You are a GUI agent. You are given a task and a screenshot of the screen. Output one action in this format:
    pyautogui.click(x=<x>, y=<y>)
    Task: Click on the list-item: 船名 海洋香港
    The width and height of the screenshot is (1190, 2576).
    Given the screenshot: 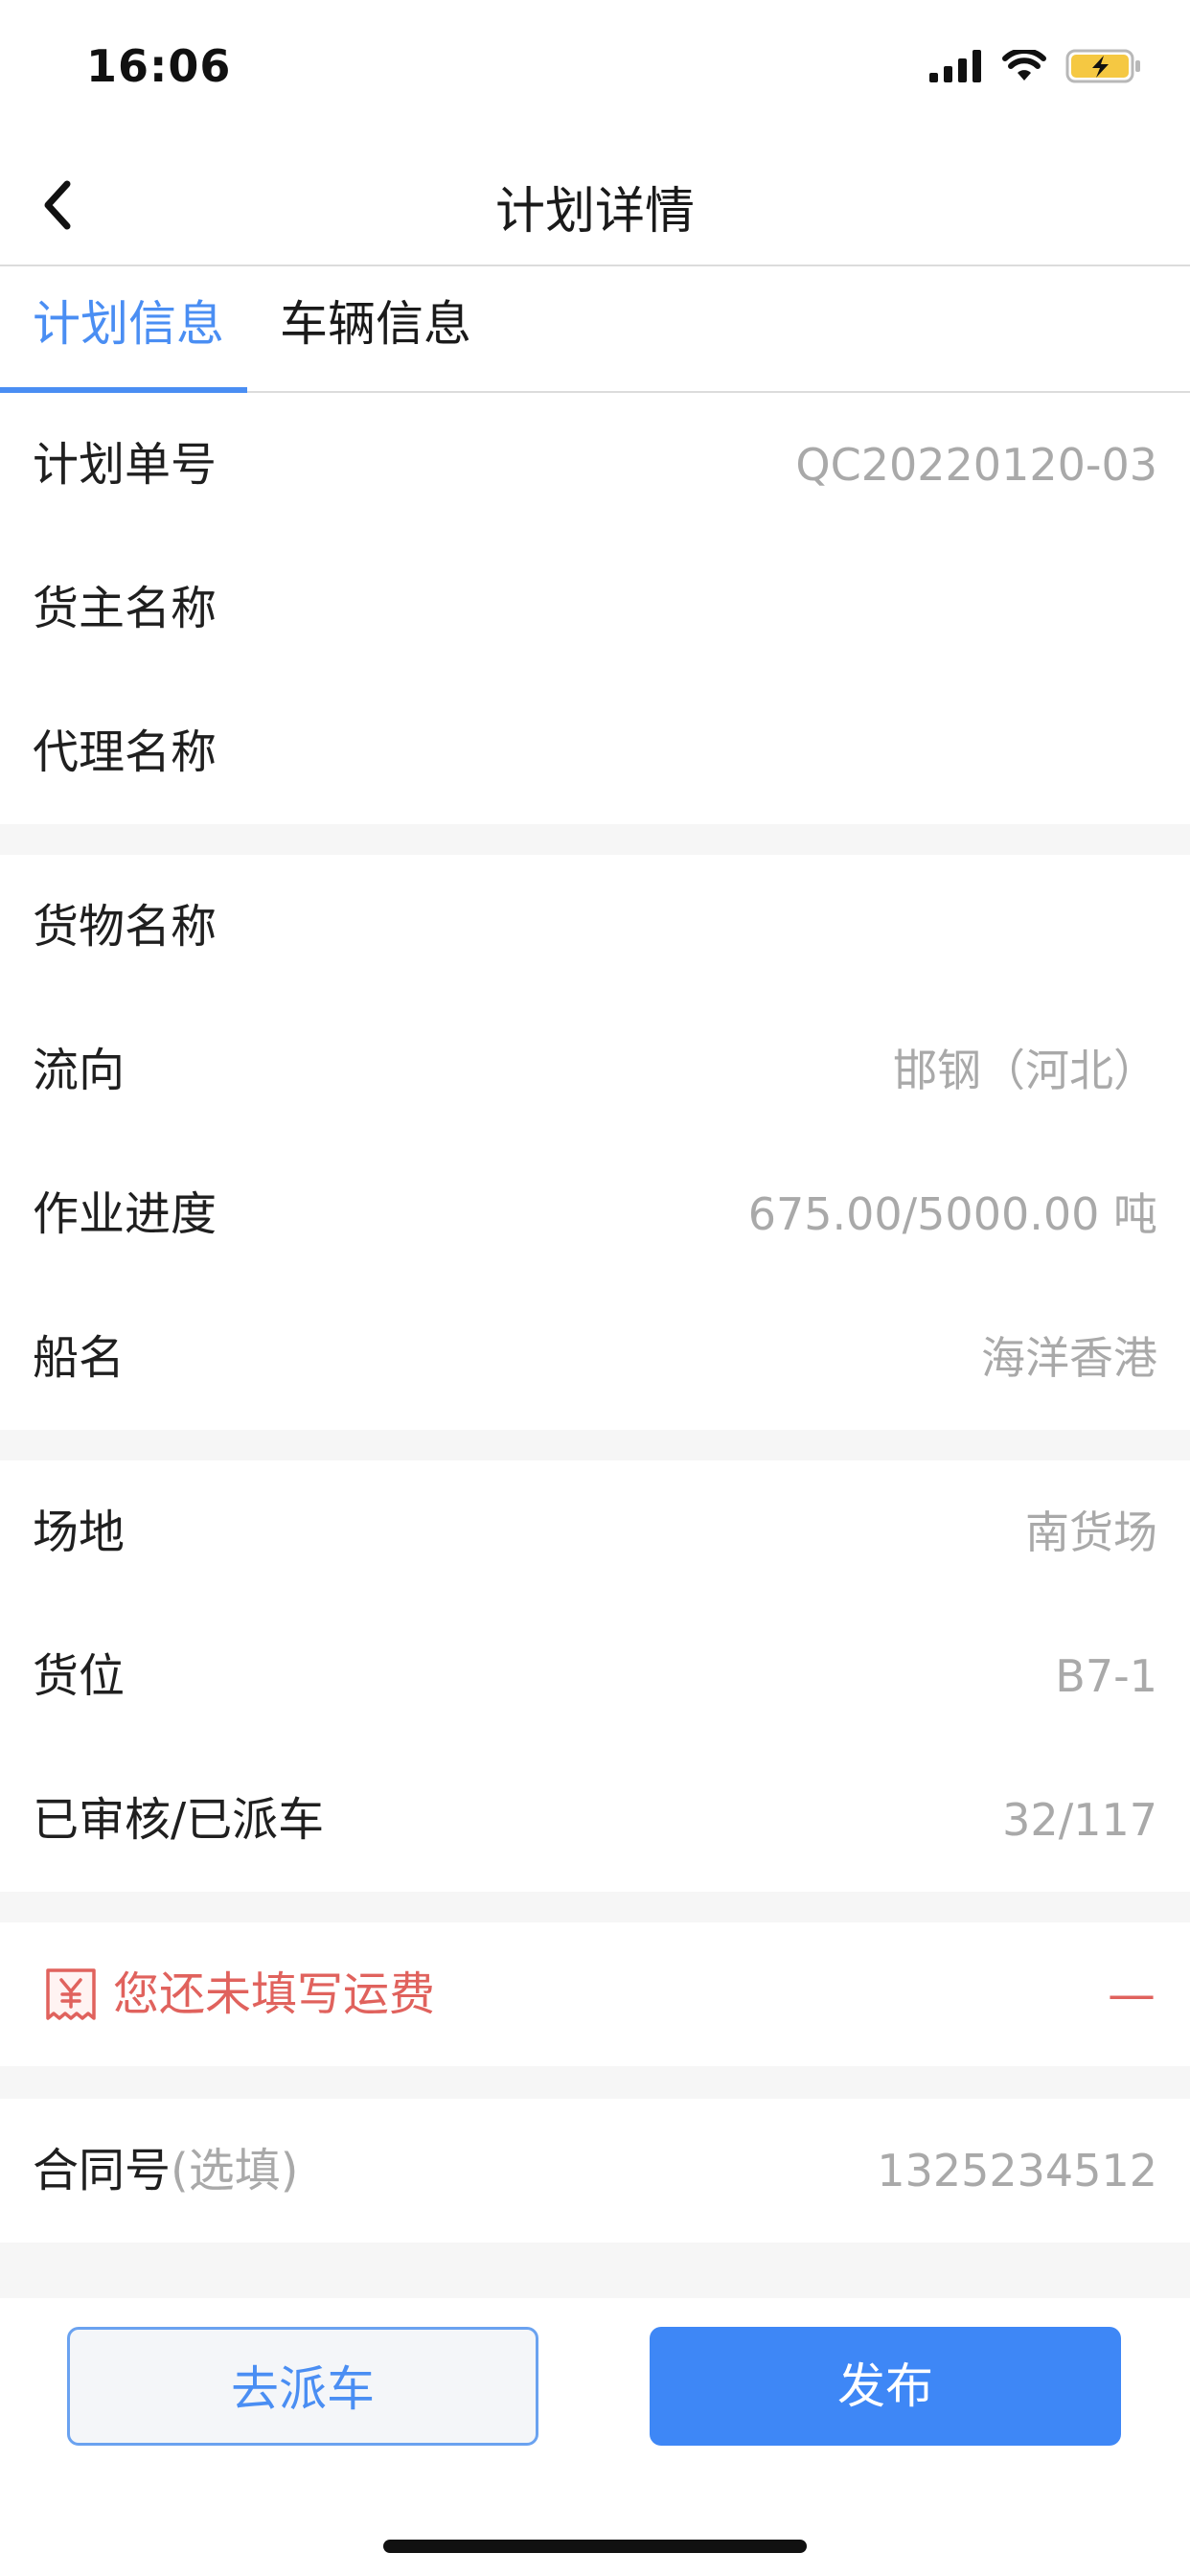 What is the action you would take?
    pyautogui.click(x=595, y=1358)
    